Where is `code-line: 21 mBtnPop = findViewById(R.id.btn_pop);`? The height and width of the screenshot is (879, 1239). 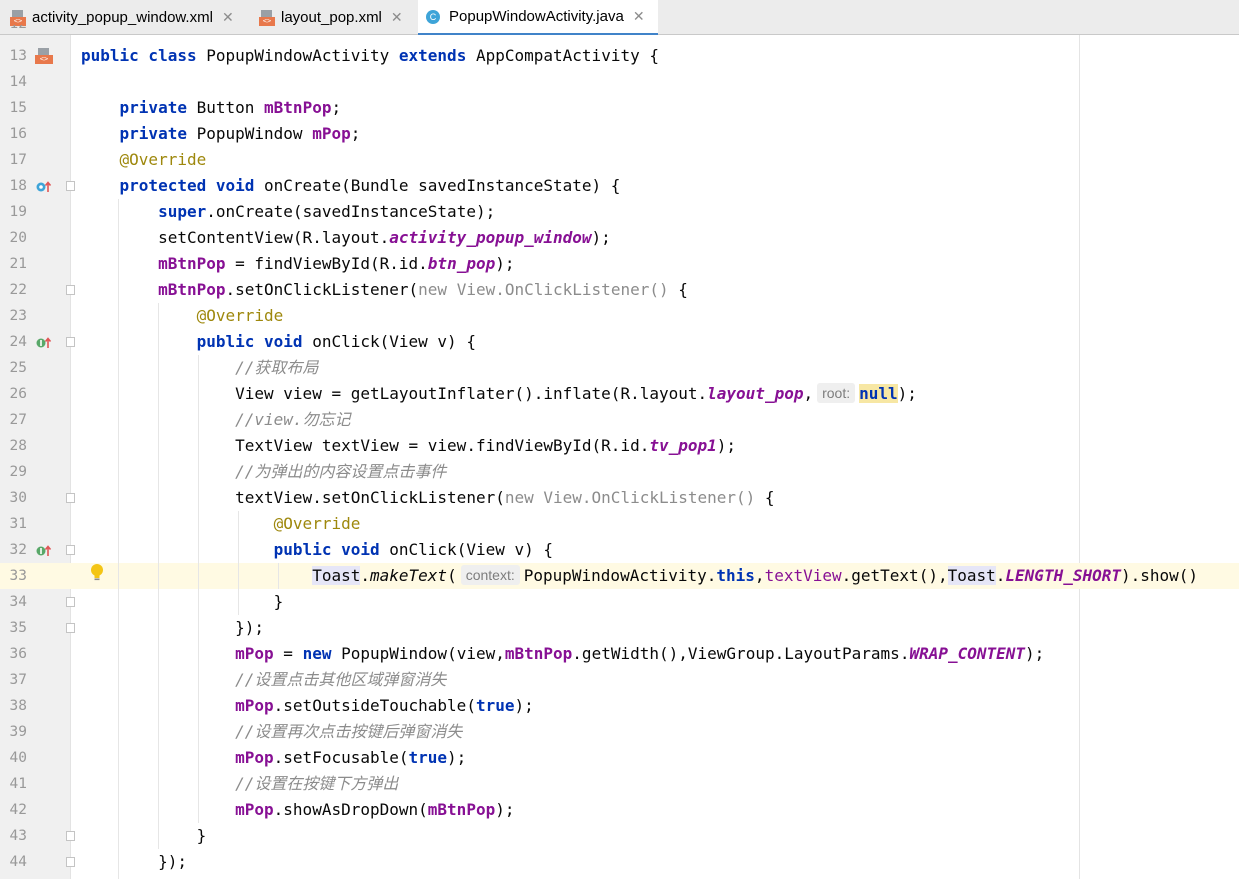
code-line: 21 mBtnPop = findViewById(R.id.btn_pop); is located at coordinates (619, 264).